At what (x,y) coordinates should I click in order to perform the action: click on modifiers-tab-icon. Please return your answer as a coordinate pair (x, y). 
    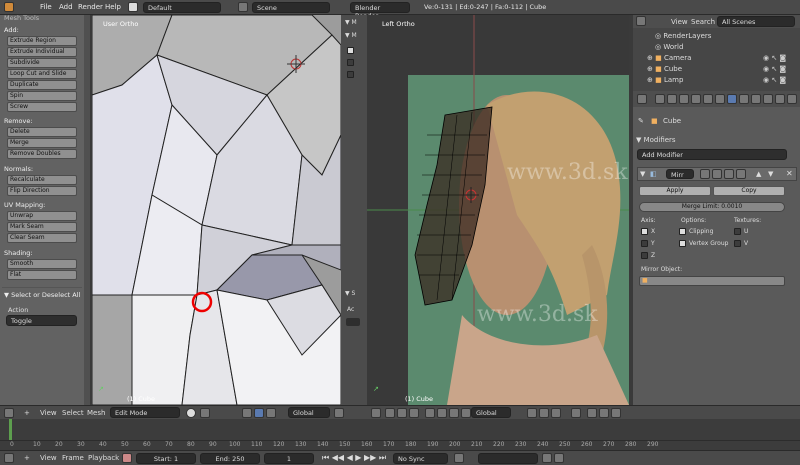
    Looking at the image, I should click on (732, 99).